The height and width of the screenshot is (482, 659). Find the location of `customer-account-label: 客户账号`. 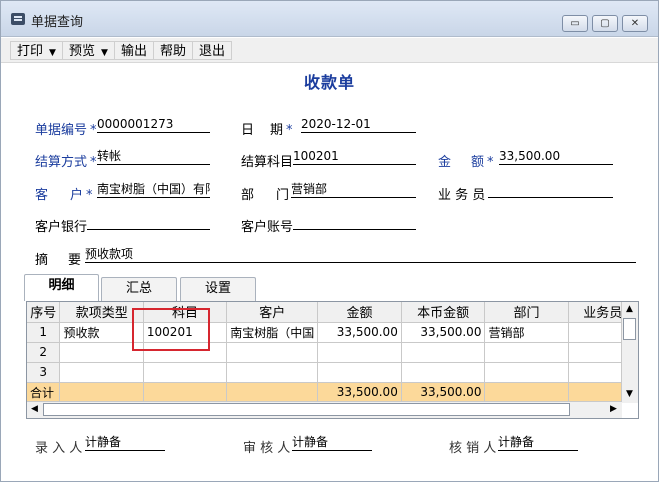

customer-account-label: 客户账号 is located at coordinates (267, 227).